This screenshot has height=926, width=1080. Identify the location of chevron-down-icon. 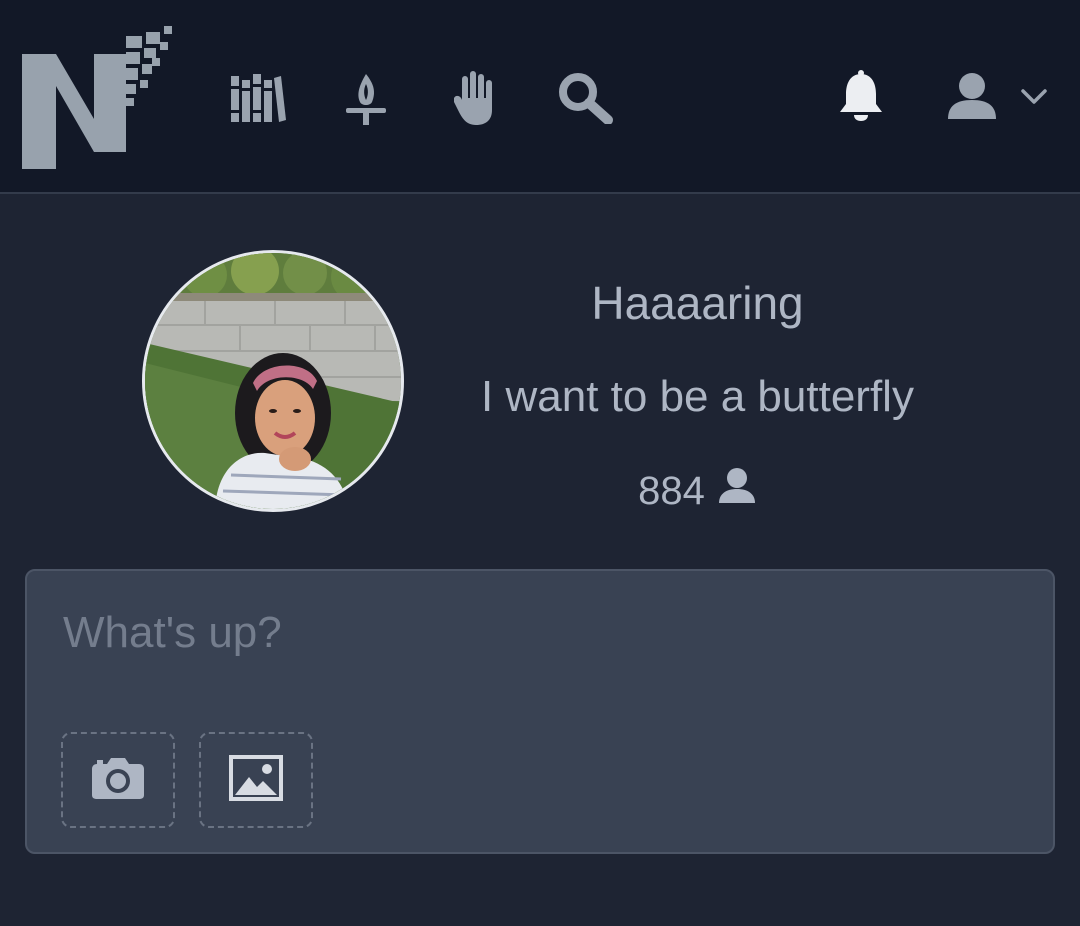
(1034, 97).